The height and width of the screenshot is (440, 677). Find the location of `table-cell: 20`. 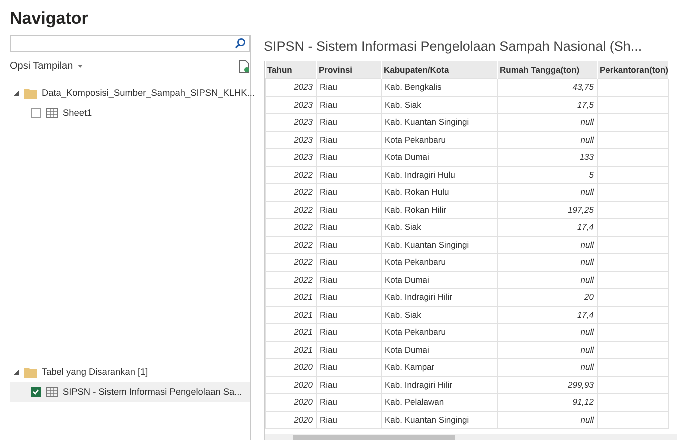

table-cell: 20 is located at coordinates (548, 297).